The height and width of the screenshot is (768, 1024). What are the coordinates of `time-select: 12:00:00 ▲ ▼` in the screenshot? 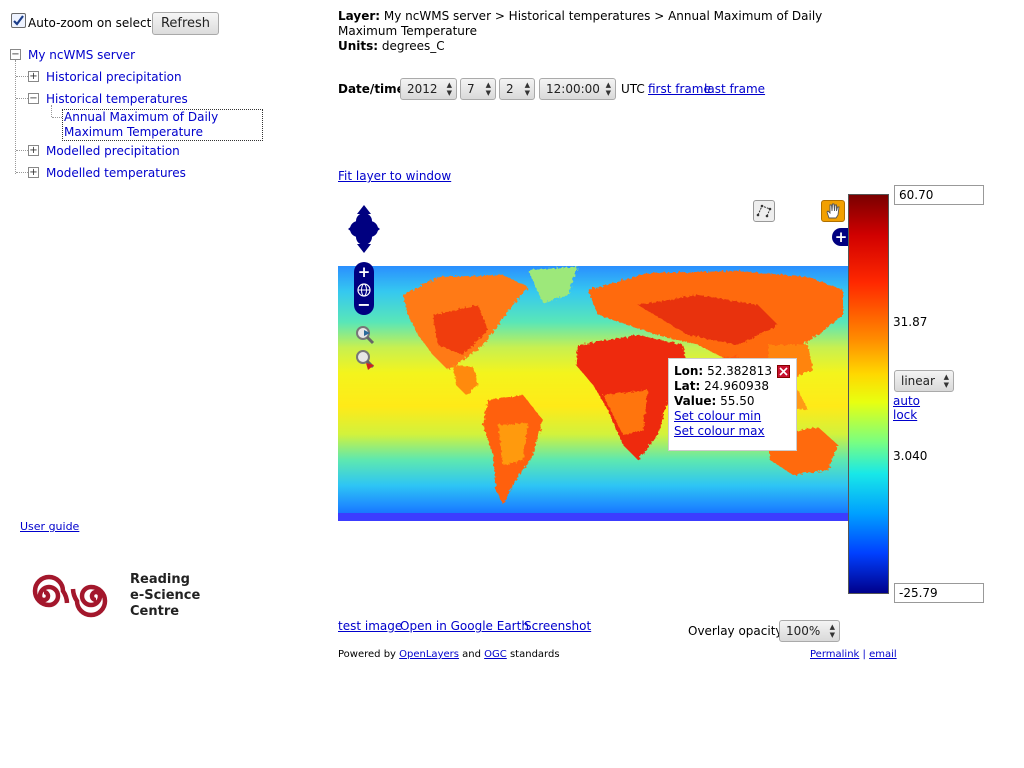 It's located at (577, 89).